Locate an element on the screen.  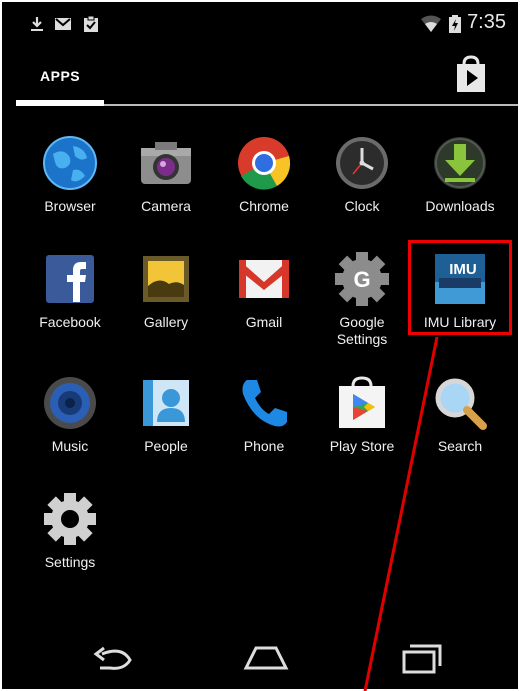
app-label: Browser is located at coordinates (70, 206).